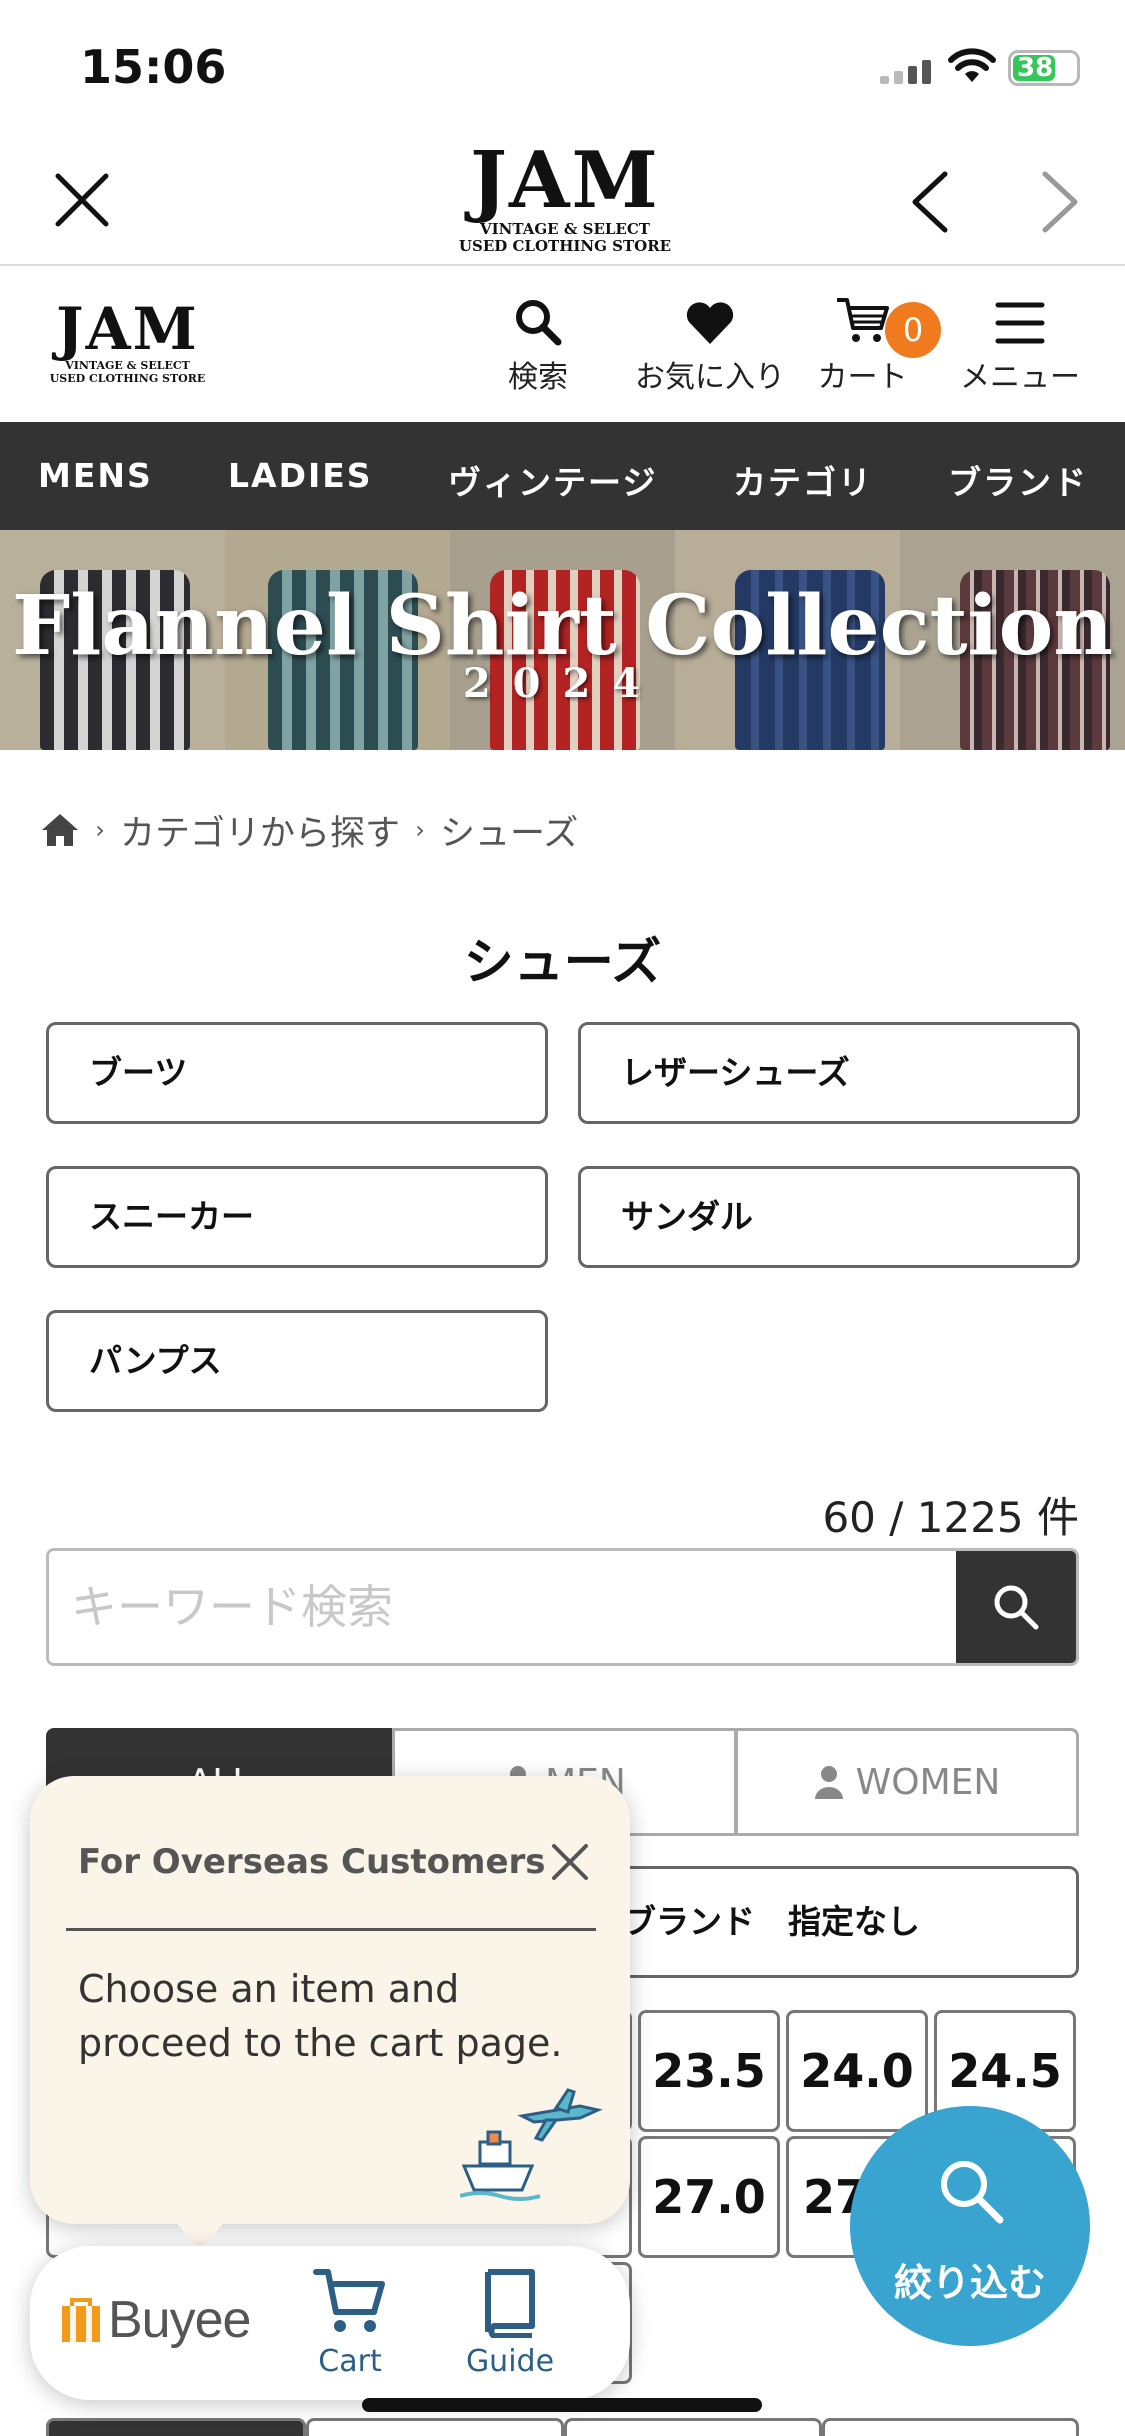  Describe the element at coordinates (710, 323) in the screenshot. I see `heart-icon` at that location.